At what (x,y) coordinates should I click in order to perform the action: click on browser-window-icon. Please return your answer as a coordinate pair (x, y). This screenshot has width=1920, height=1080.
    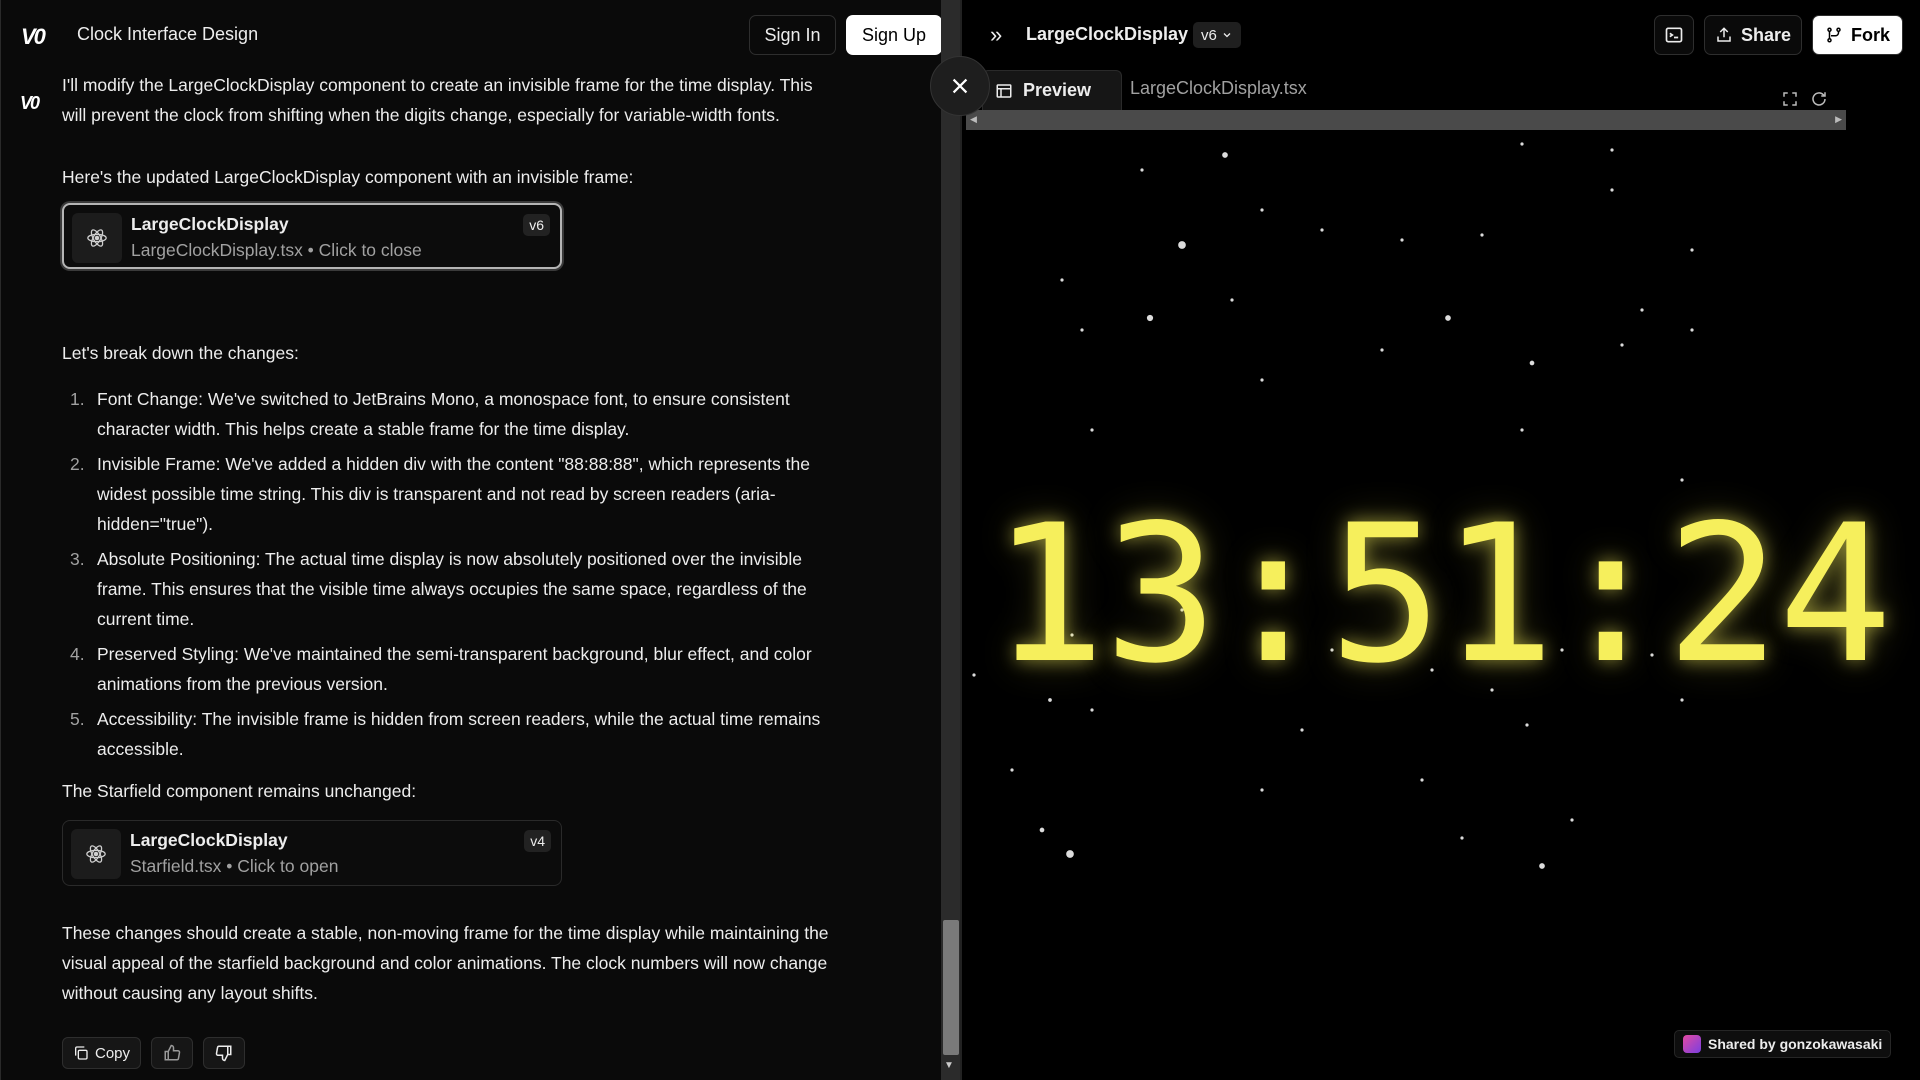
    Looking at the image, I should click on (1004, 90).